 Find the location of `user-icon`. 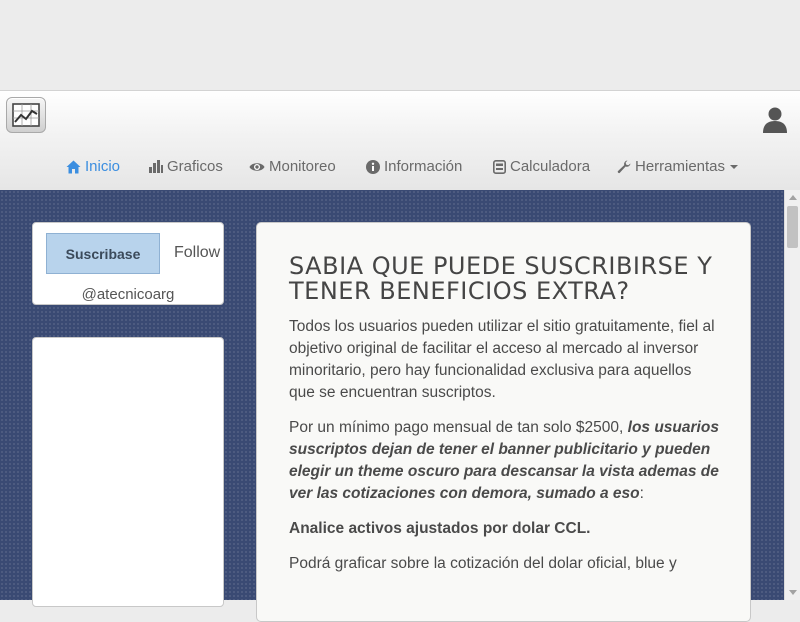

user-icon is located at coordinates (775, 121).